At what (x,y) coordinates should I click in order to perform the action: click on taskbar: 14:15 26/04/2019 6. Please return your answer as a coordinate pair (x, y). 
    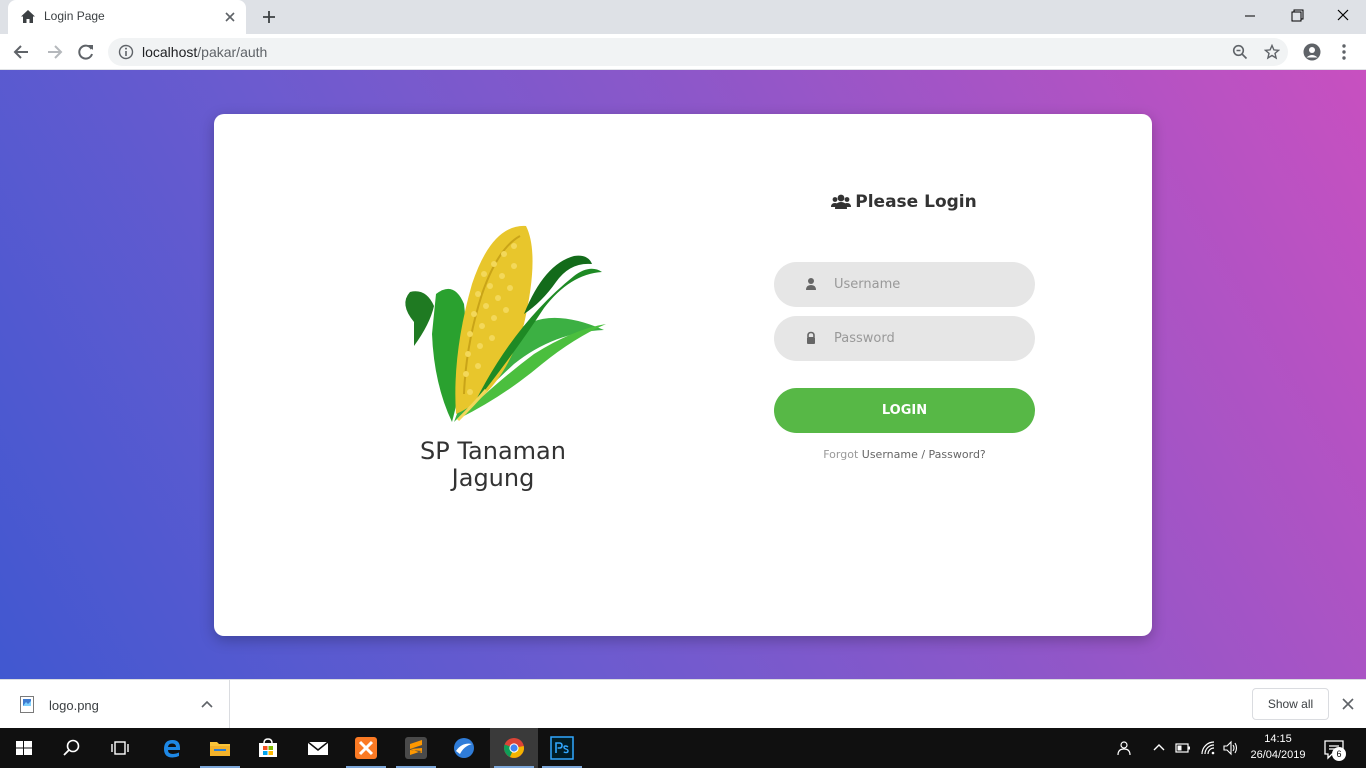
    Looking at the image, I should click on (683, 748).